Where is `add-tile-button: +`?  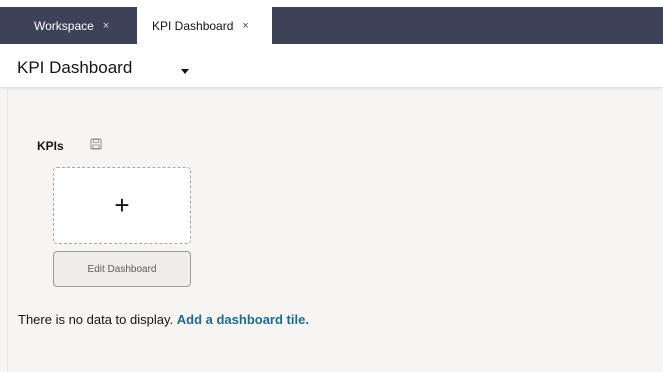 add-tile-button: + is located at coordinates (122, 205).